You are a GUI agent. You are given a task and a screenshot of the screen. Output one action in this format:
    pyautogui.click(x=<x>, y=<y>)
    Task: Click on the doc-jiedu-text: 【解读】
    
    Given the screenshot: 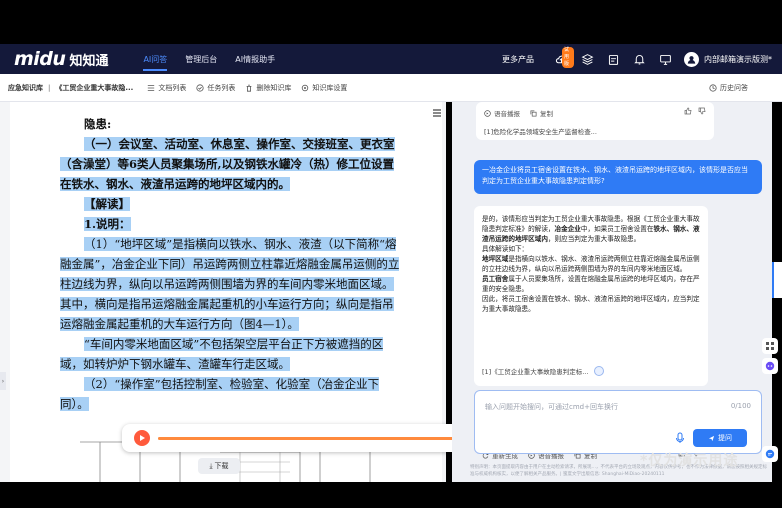 What is the action you would take?
    pyautogui.click(x=107, y=204)
    